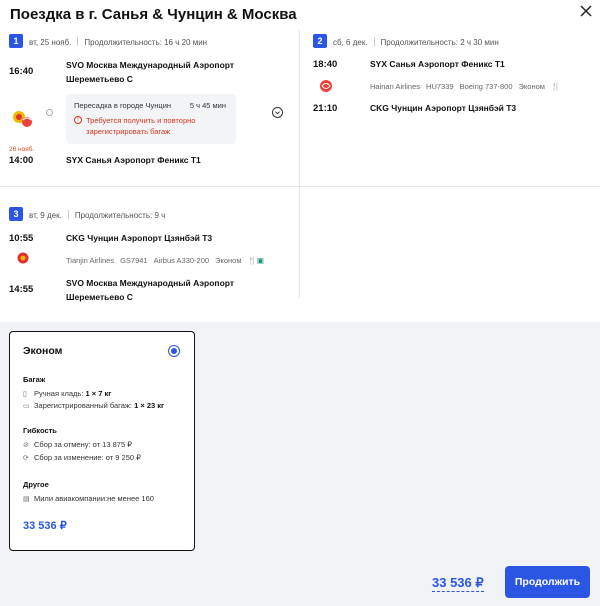 The width and height of the screenshot is (600, 606). Describe the element at coordinates (45, 526) in the screenshot. I see `fare-price: 33 536 ₽` at that location.